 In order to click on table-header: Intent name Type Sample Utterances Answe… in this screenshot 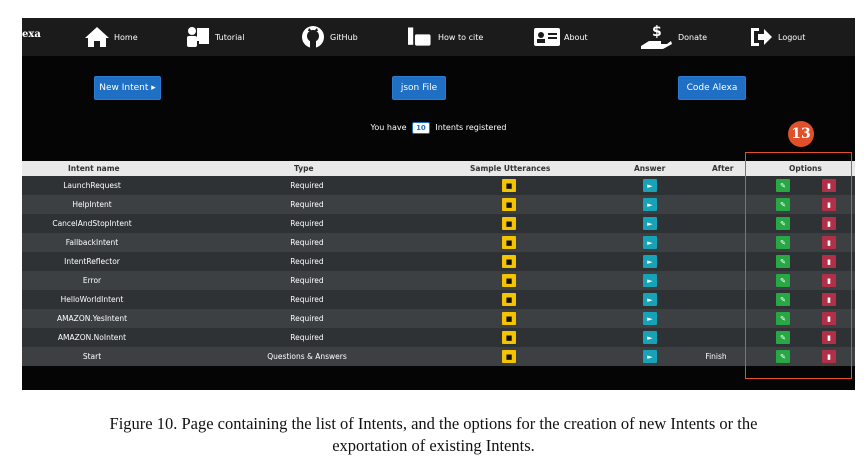, I will do `click(438, 168)`.